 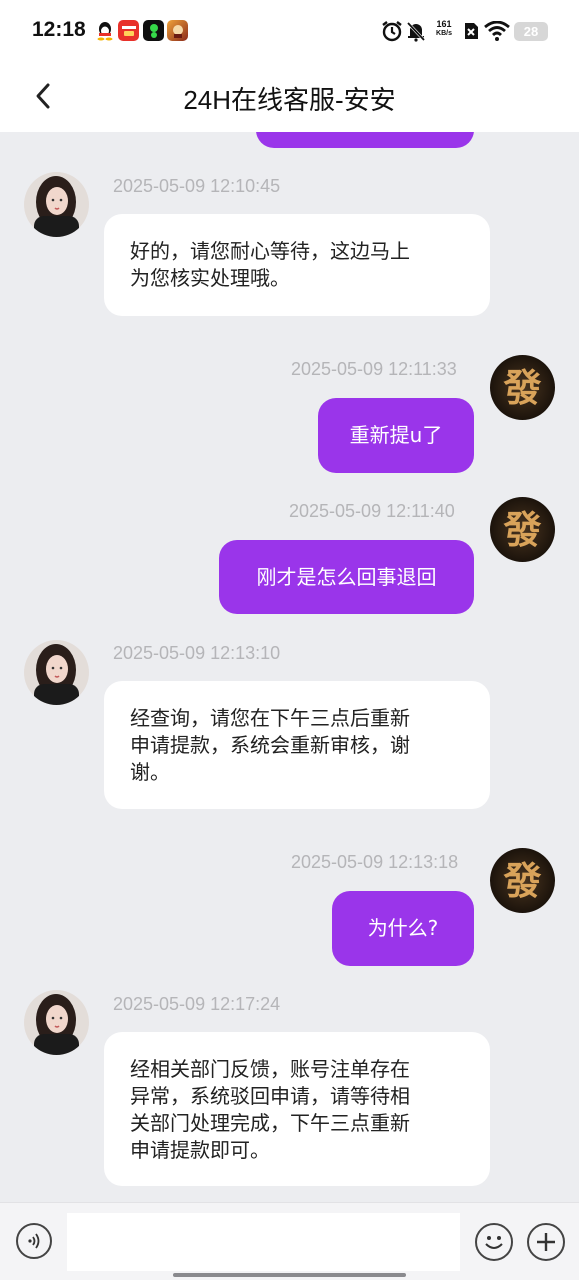 What do you see at coordinates (289, 1275) in the screenshot?
I see `home-indicator` at bounding box center [289, 1275].